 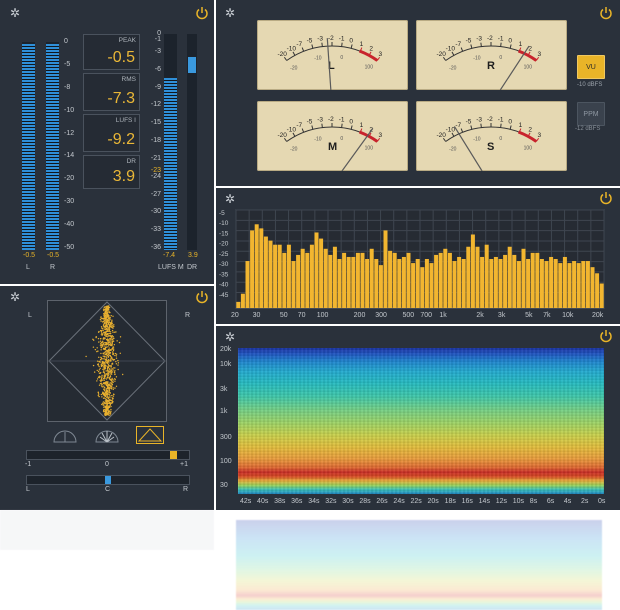 I want to click on right-channel-label: R, so click(x=53, y=267).